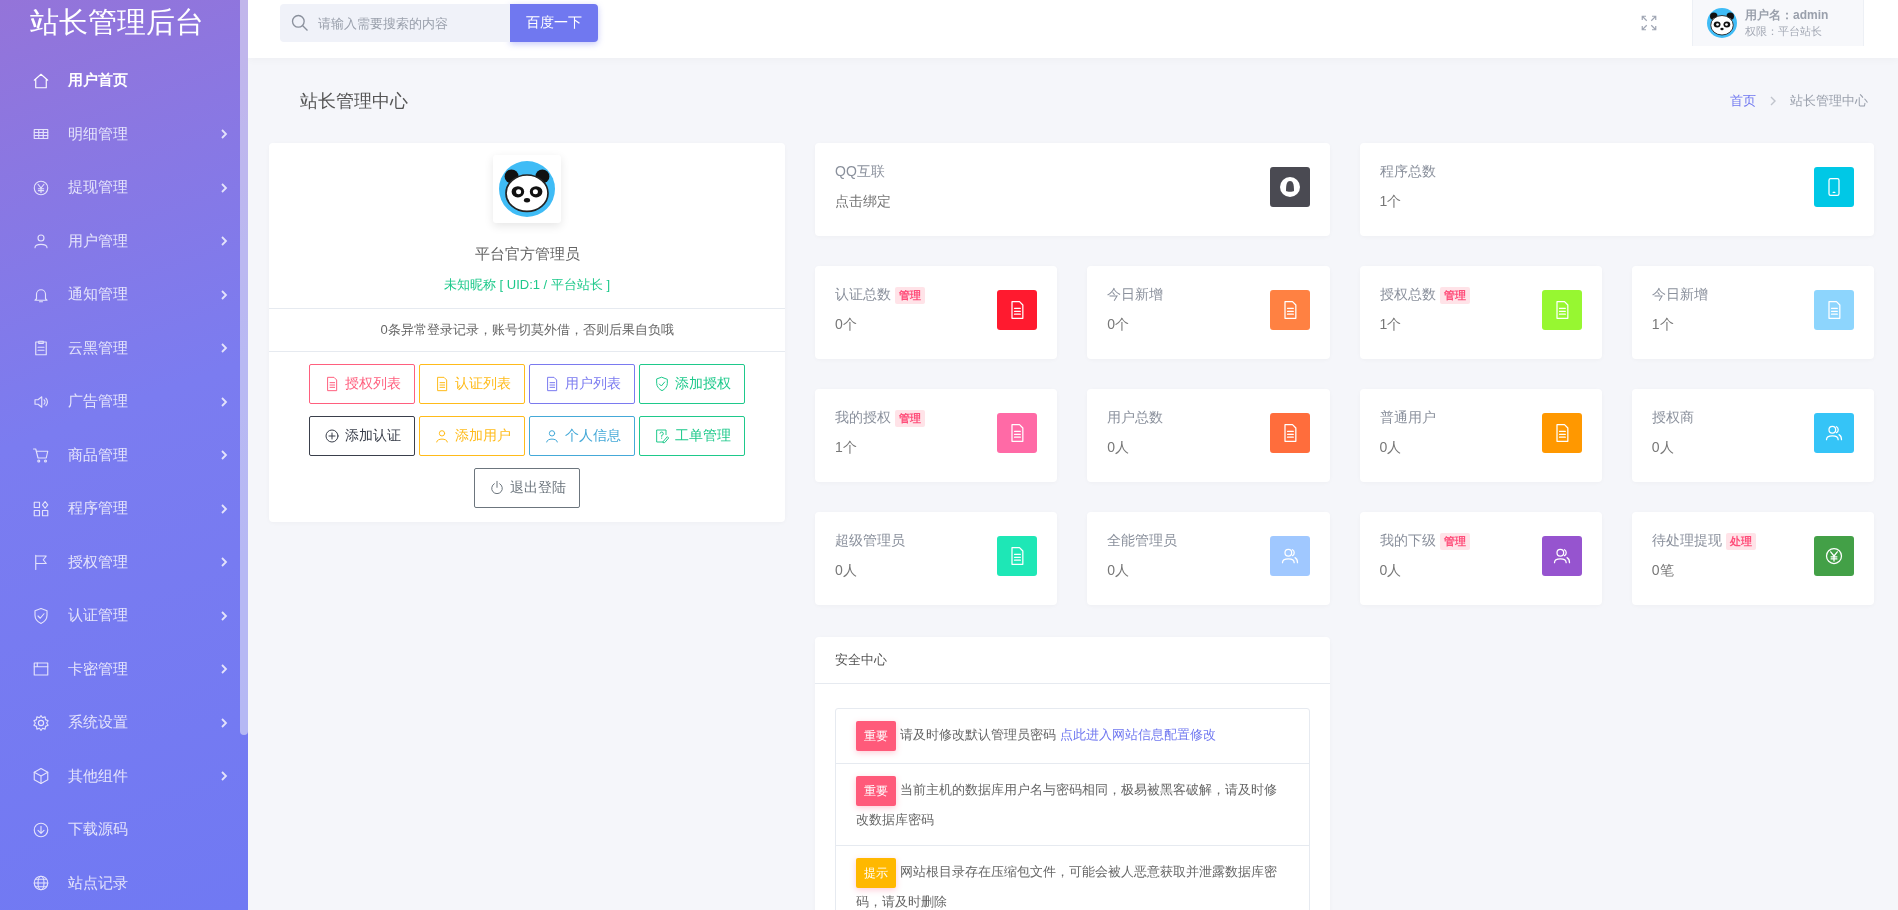  Describe the element at coordinates (41, 669) in the screenshot. I see `card-icon` at that location.